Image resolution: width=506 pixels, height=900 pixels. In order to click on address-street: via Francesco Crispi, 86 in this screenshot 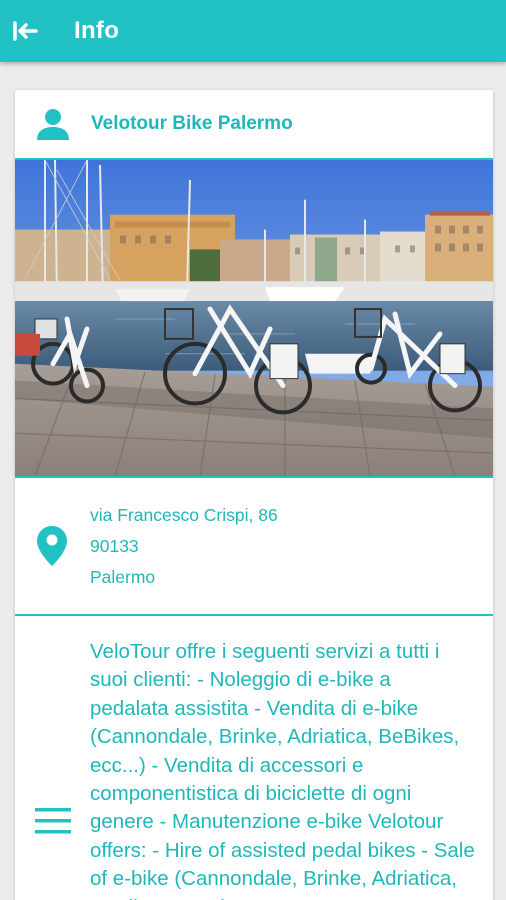, I will do `click(184, 514)`.